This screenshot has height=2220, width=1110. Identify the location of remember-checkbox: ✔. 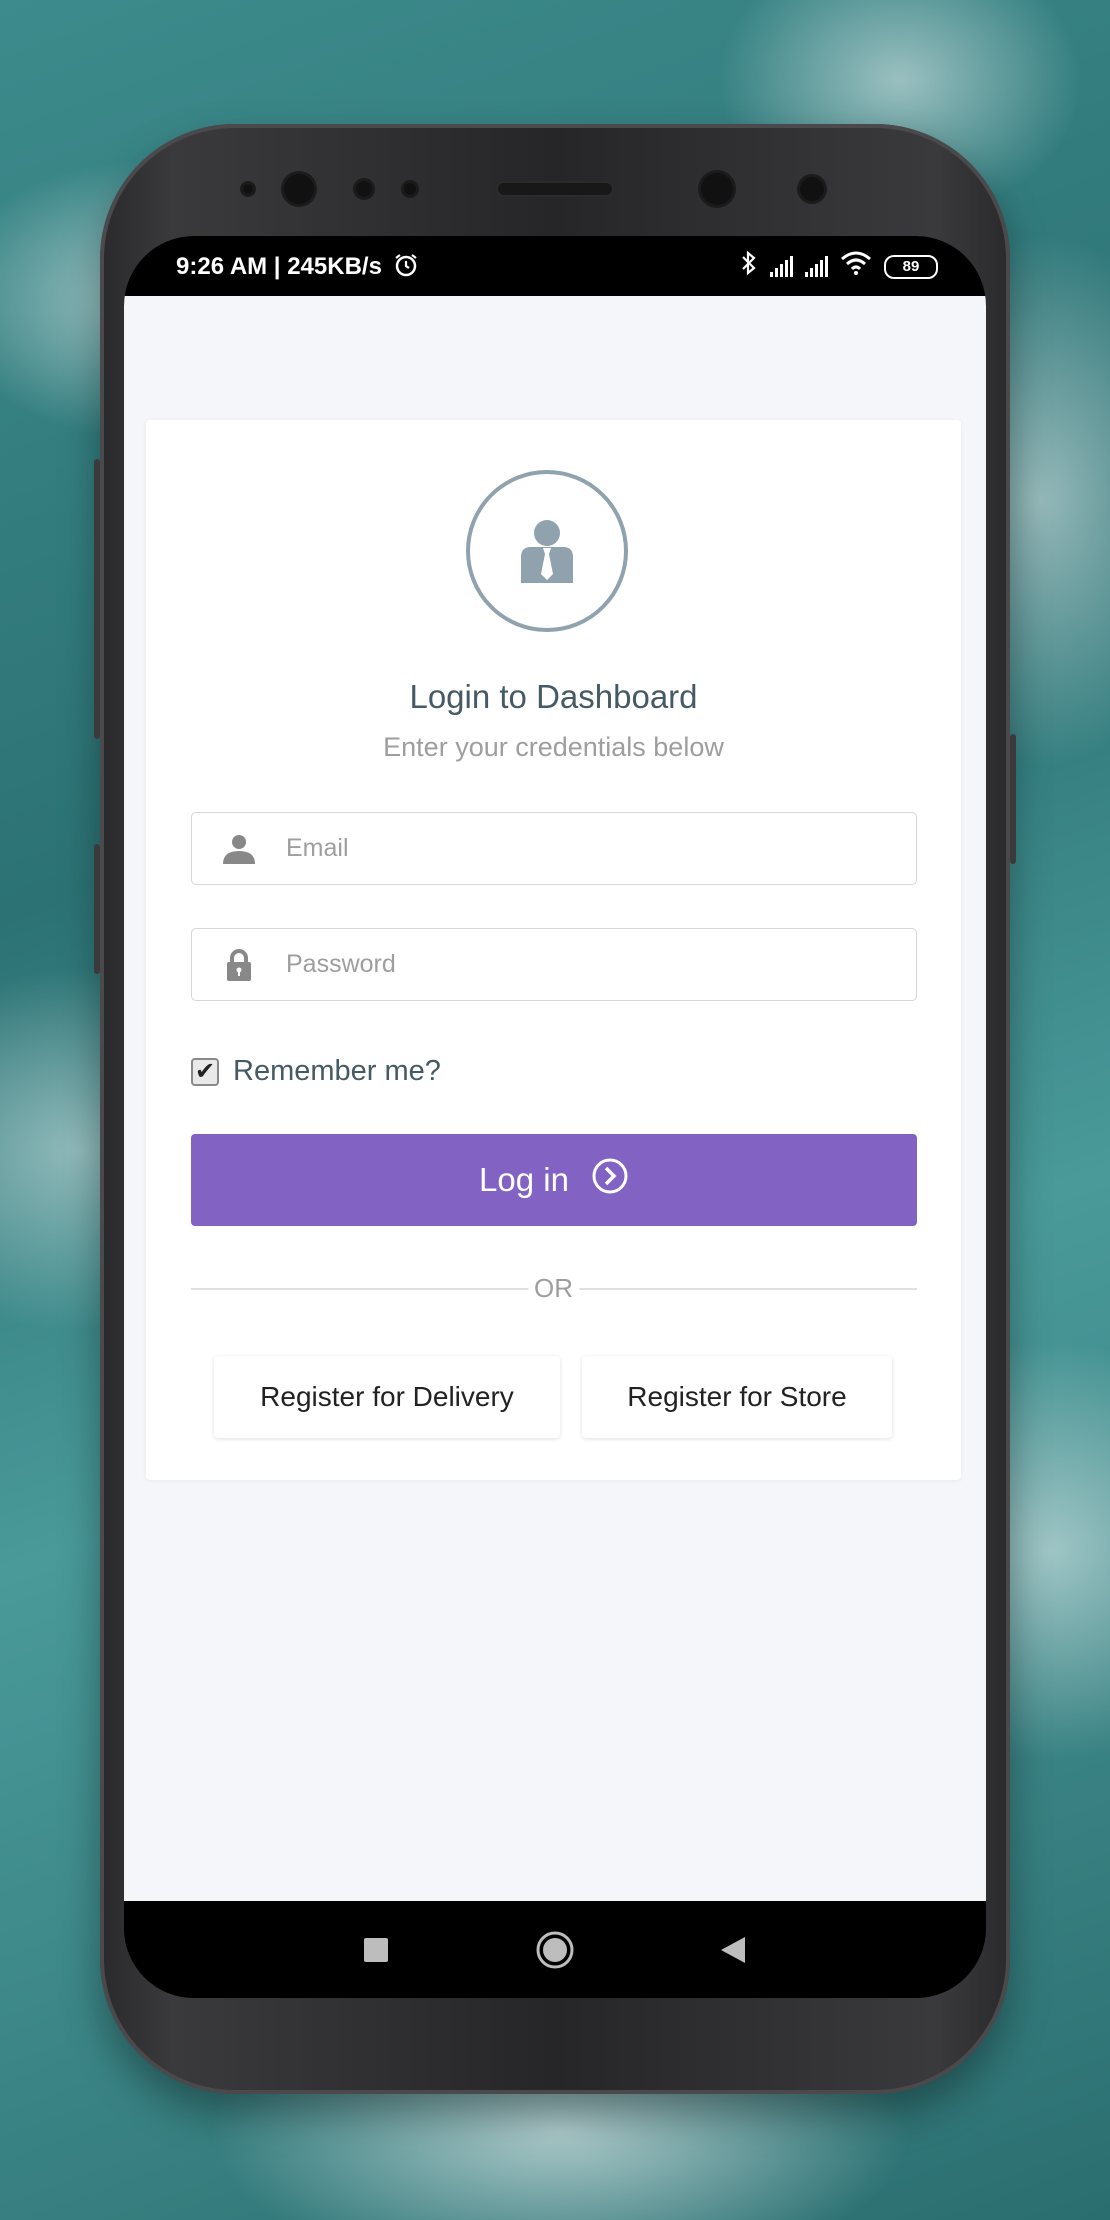
(205, 1071).